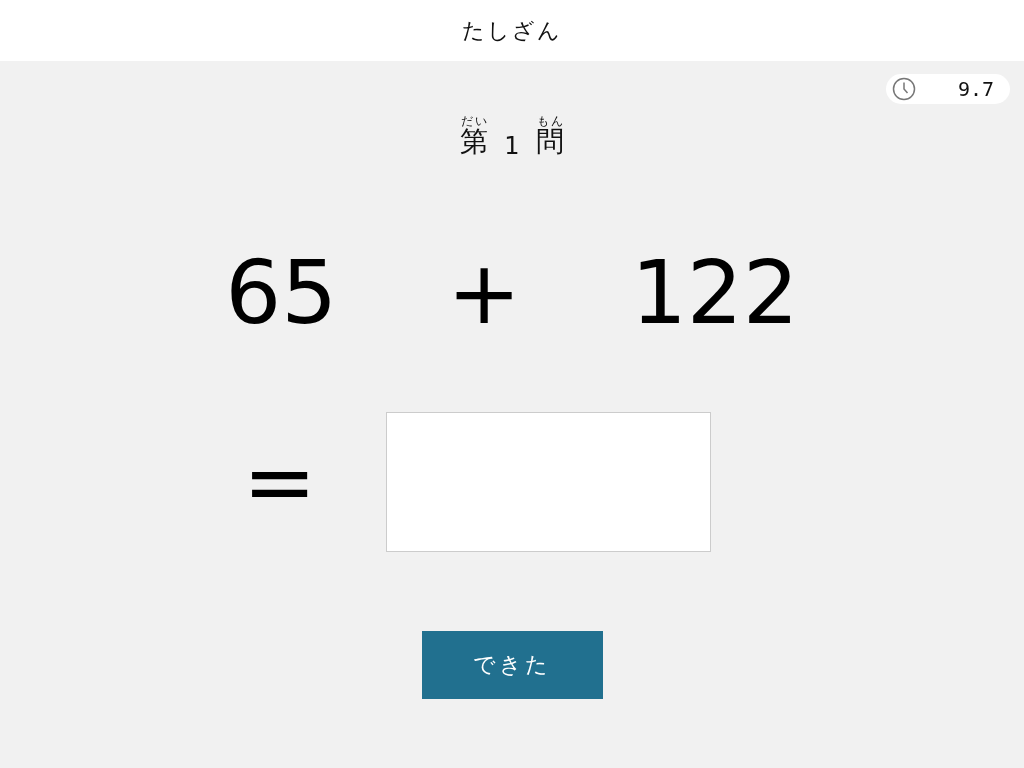 The image size is (1024, 768). I want to click on operator-sign: +, so click(484, 293).